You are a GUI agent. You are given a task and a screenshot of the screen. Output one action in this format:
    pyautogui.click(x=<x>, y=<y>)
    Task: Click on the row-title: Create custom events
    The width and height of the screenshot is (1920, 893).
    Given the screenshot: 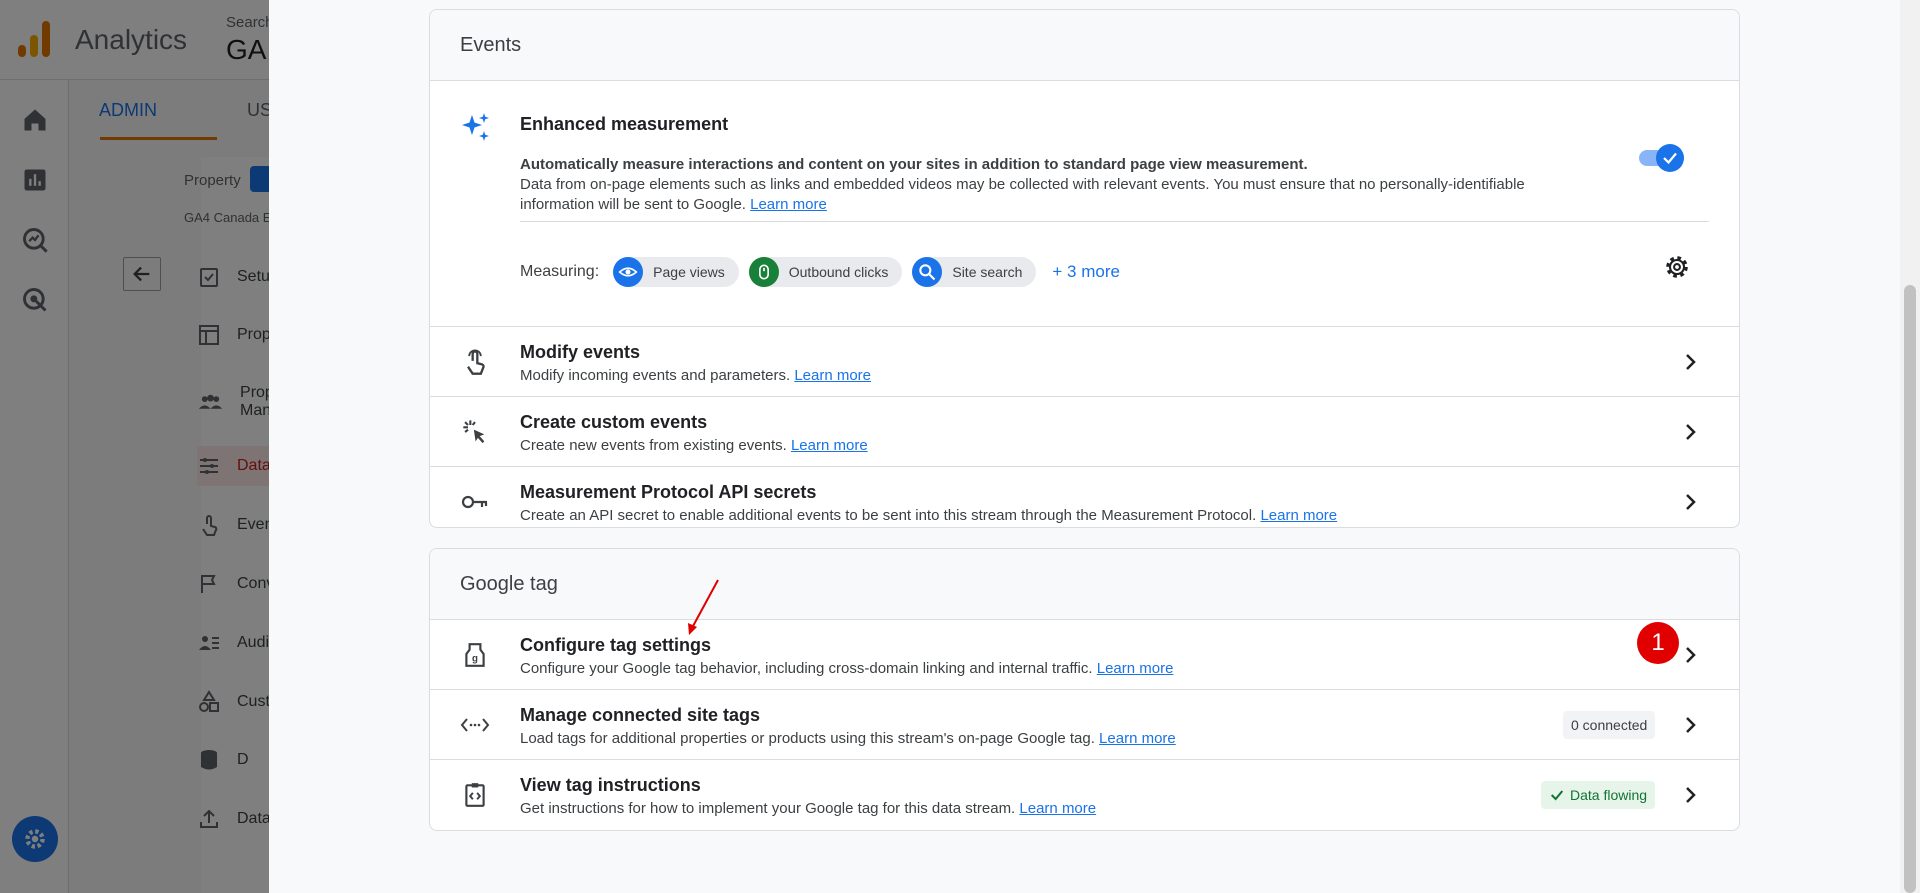 What is the action you would take?
    pyautogui.click(x=614, y=422)
    